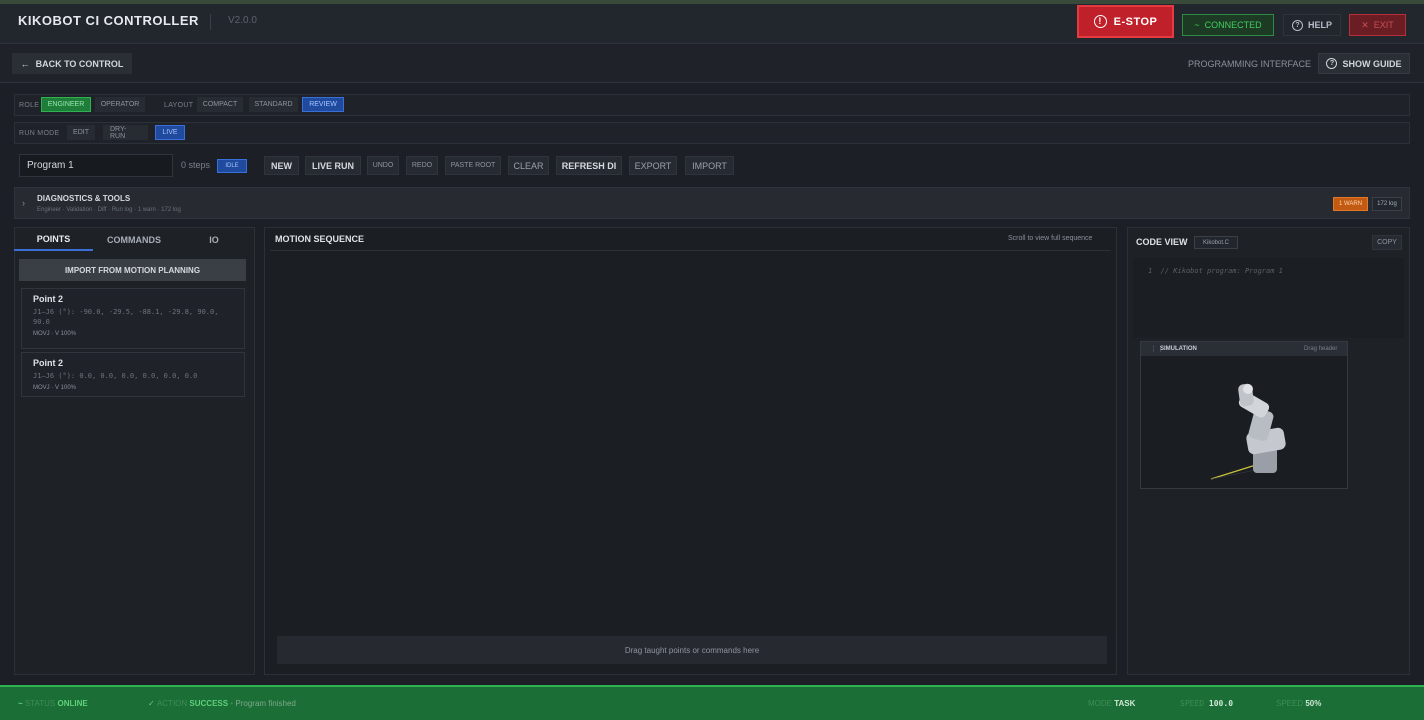 The width and height of the screenshot is (1424, 720). I want to click on clear-button: CLEAR, so click(528, 165).